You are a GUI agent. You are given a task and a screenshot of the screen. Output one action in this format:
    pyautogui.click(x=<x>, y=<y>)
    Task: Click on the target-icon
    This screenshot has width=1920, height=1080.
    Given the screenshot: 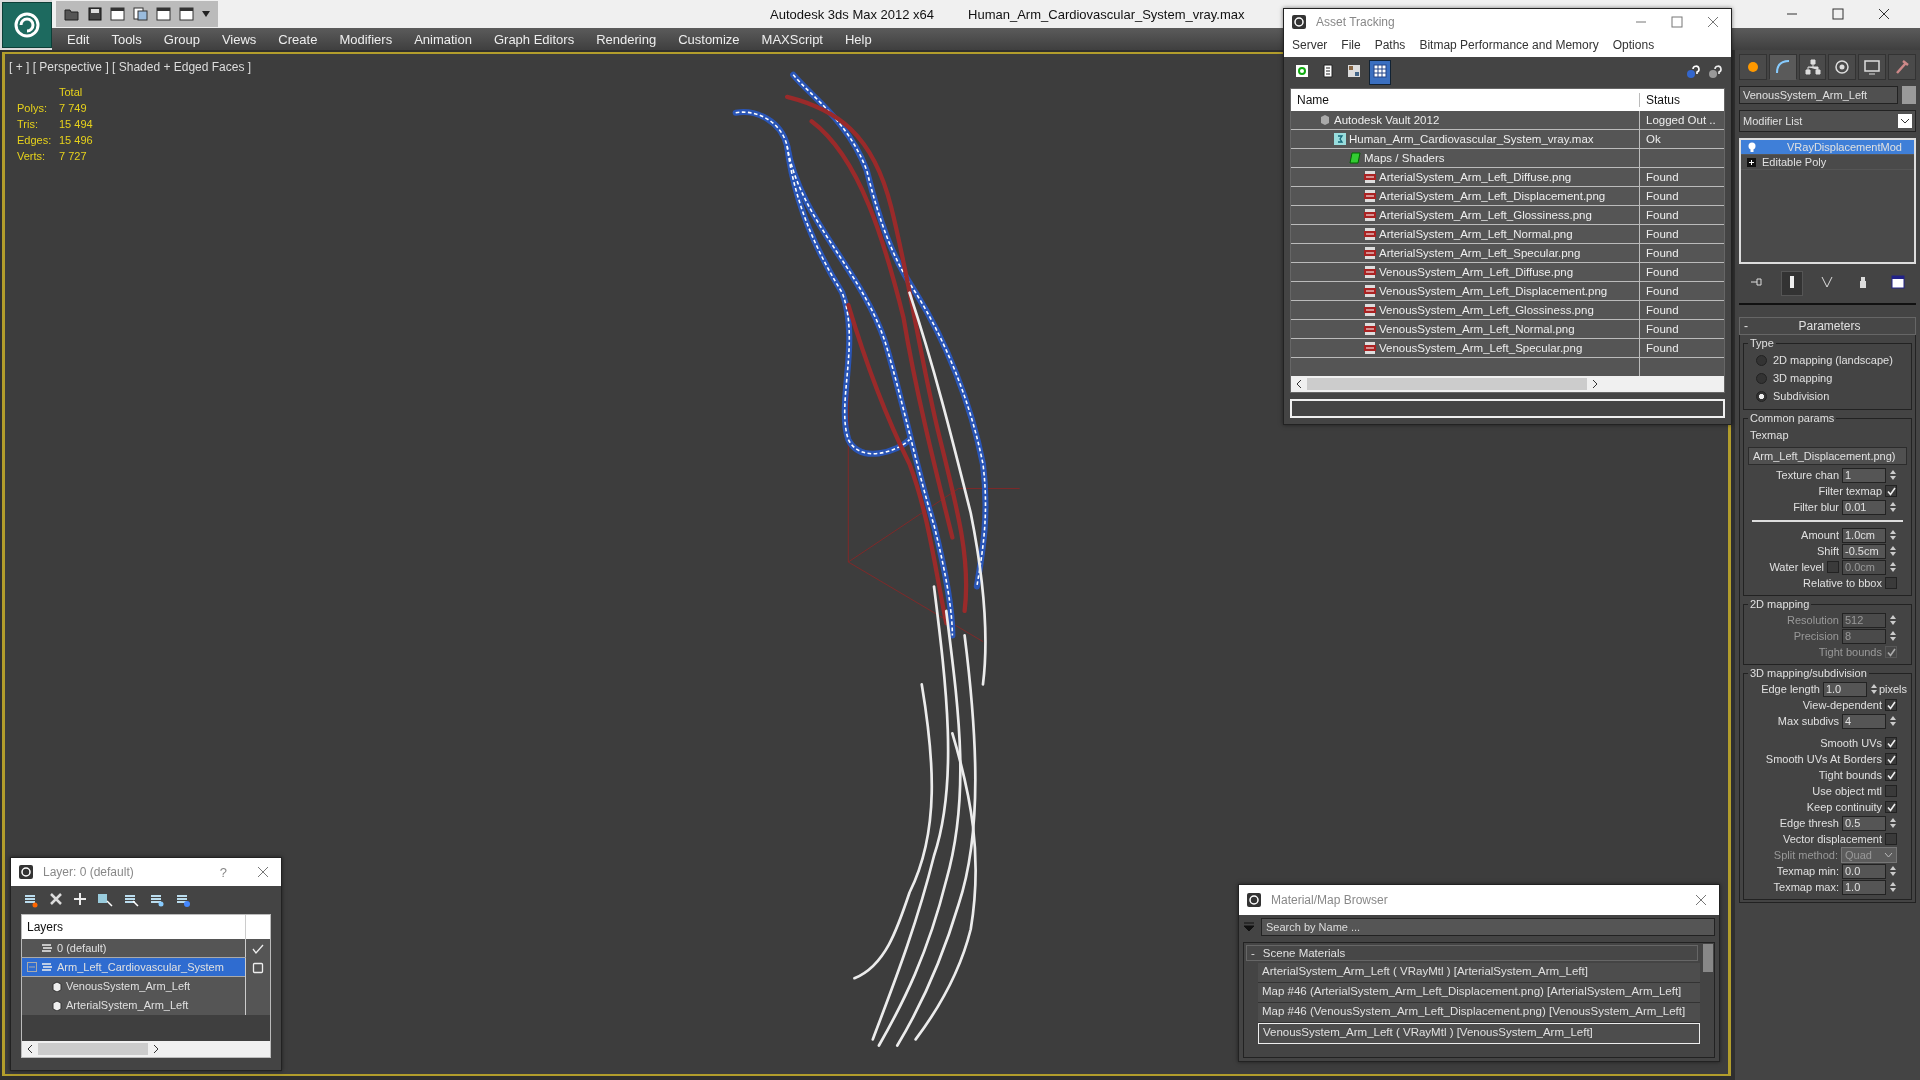 What is the action you would take?
    pyautogui.click(x=1842, y=67)
    